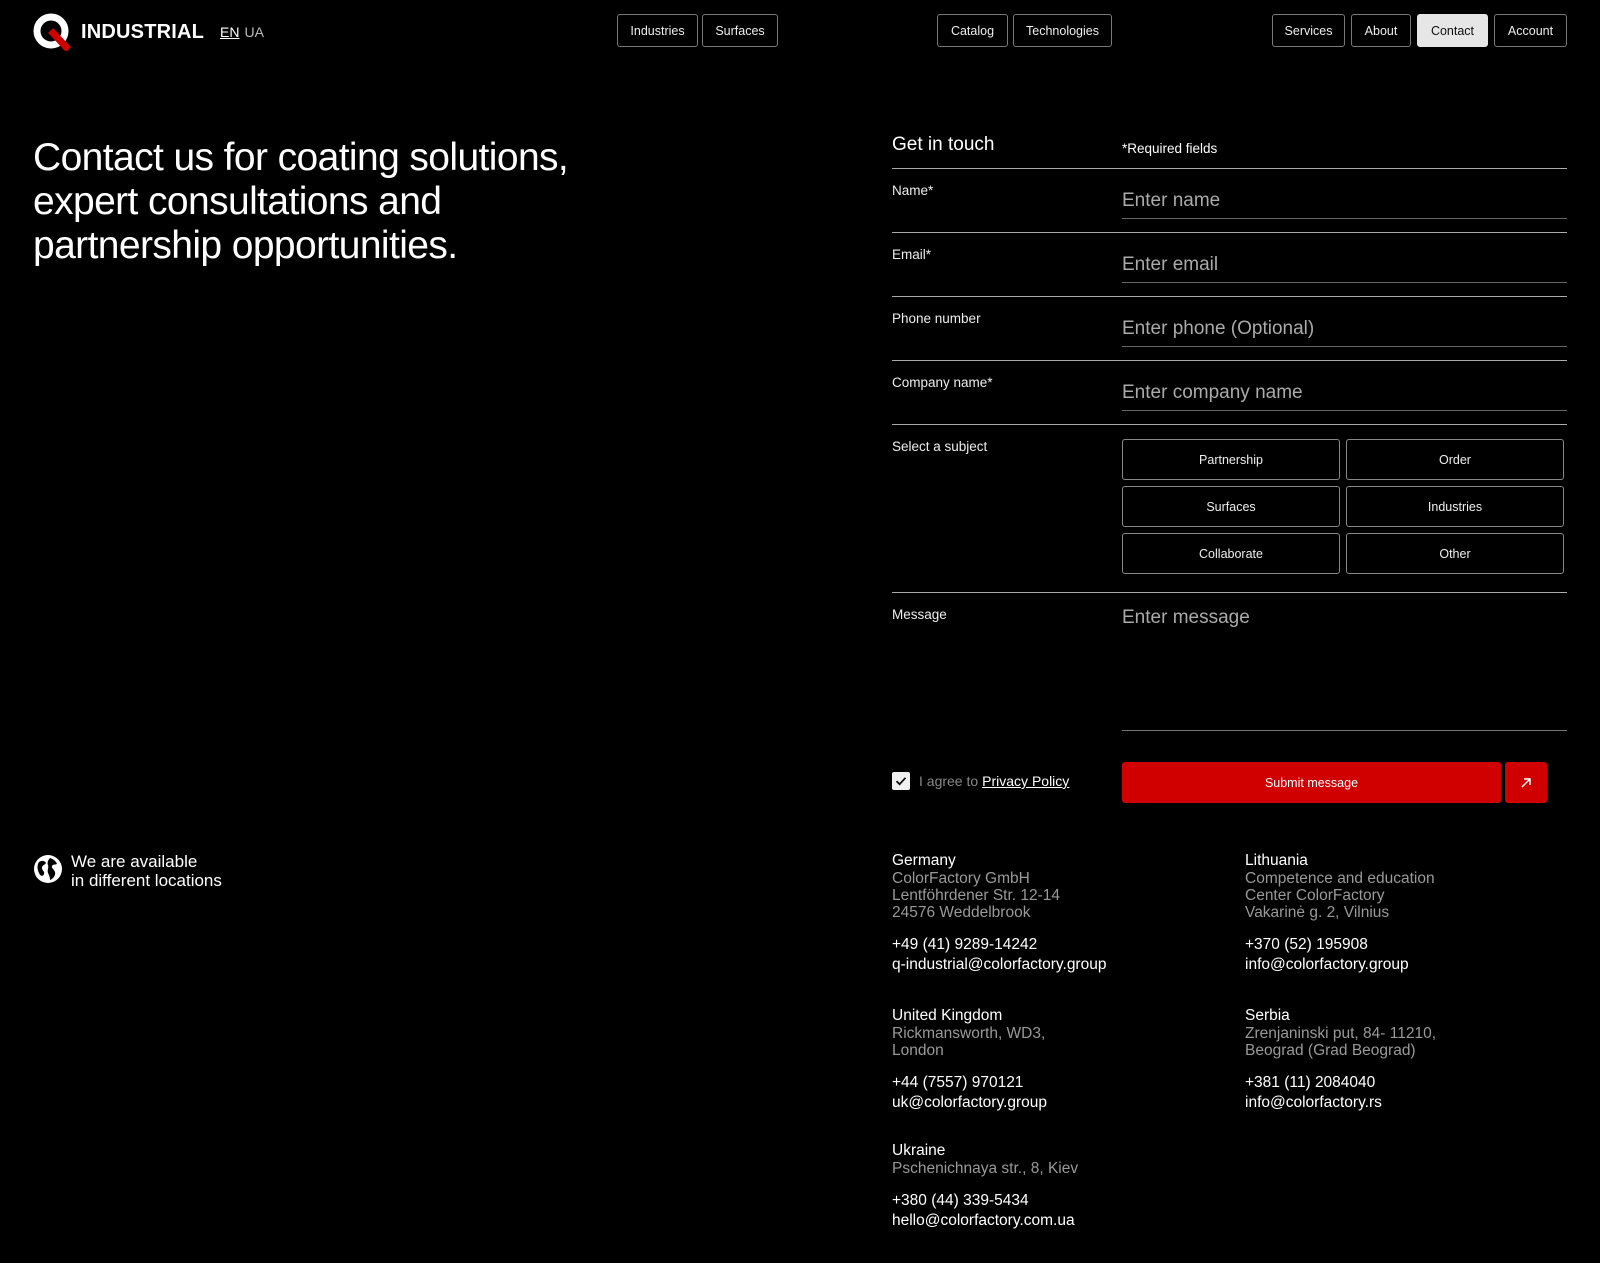  I want to click on location-country: Germany, so click(924, 860).